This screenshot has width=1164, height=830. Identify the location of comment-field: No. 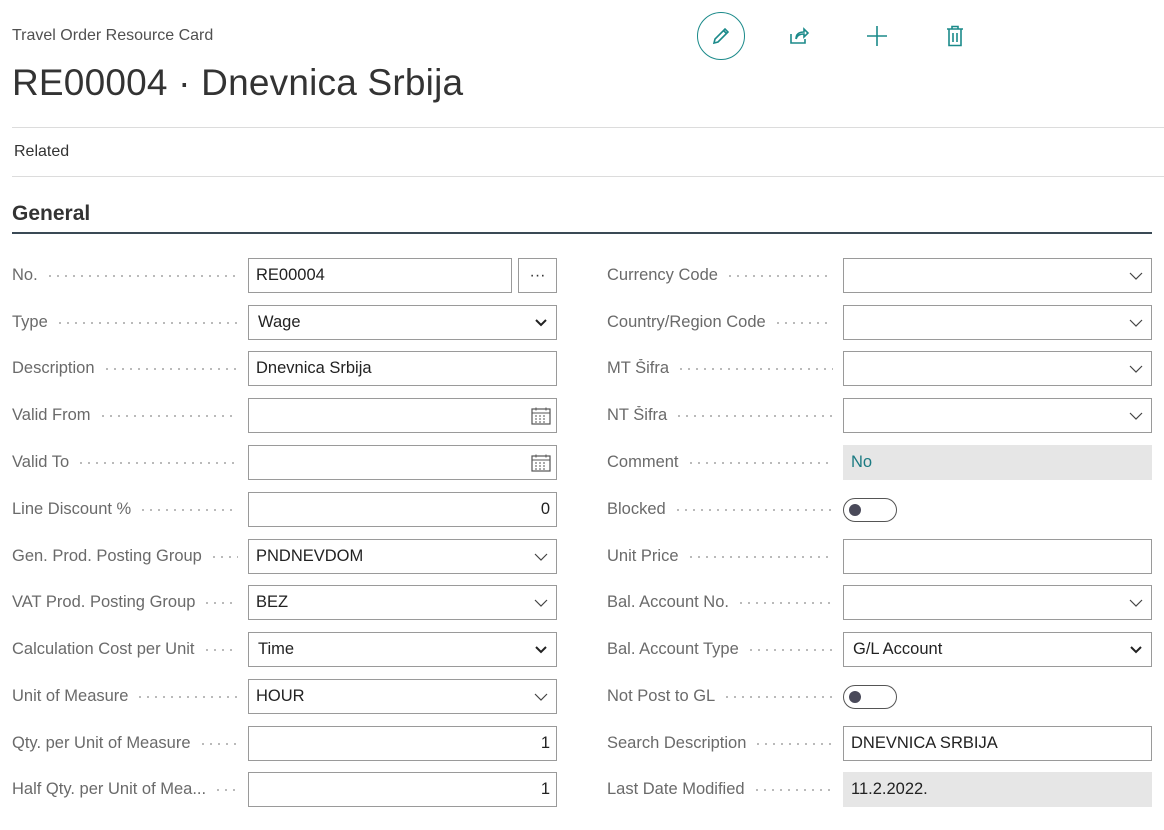
(997, 462).